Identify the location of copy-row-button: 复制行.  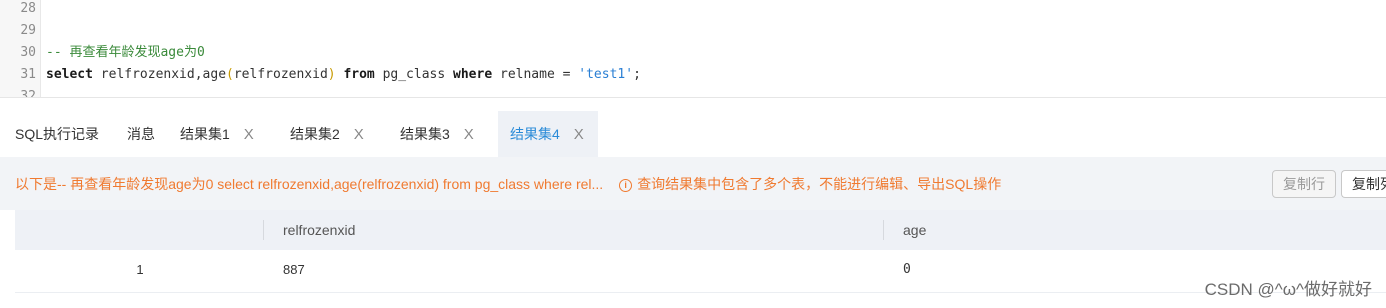
(1304, 184).